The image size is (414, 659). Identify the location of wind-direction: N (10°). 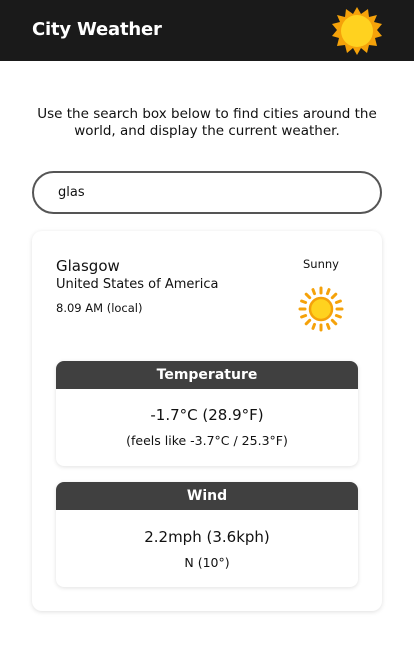
(207, 562).